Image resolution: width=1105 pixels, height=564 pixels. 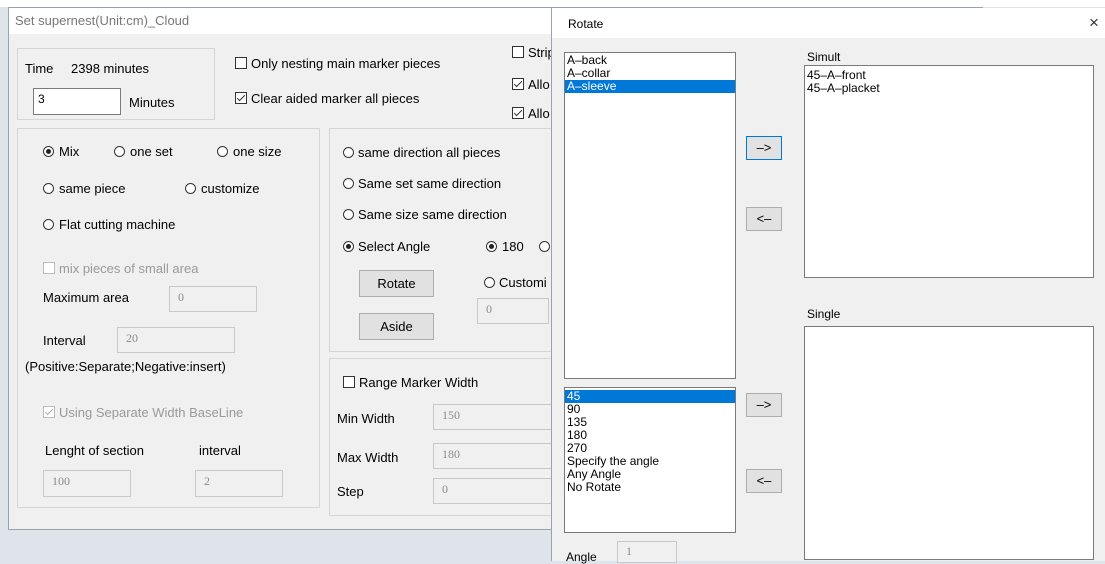 What do you see at coordinates (1094, 23) in the screenshot?
I see `close-icon: ×` at bounding box center [1094, 23].